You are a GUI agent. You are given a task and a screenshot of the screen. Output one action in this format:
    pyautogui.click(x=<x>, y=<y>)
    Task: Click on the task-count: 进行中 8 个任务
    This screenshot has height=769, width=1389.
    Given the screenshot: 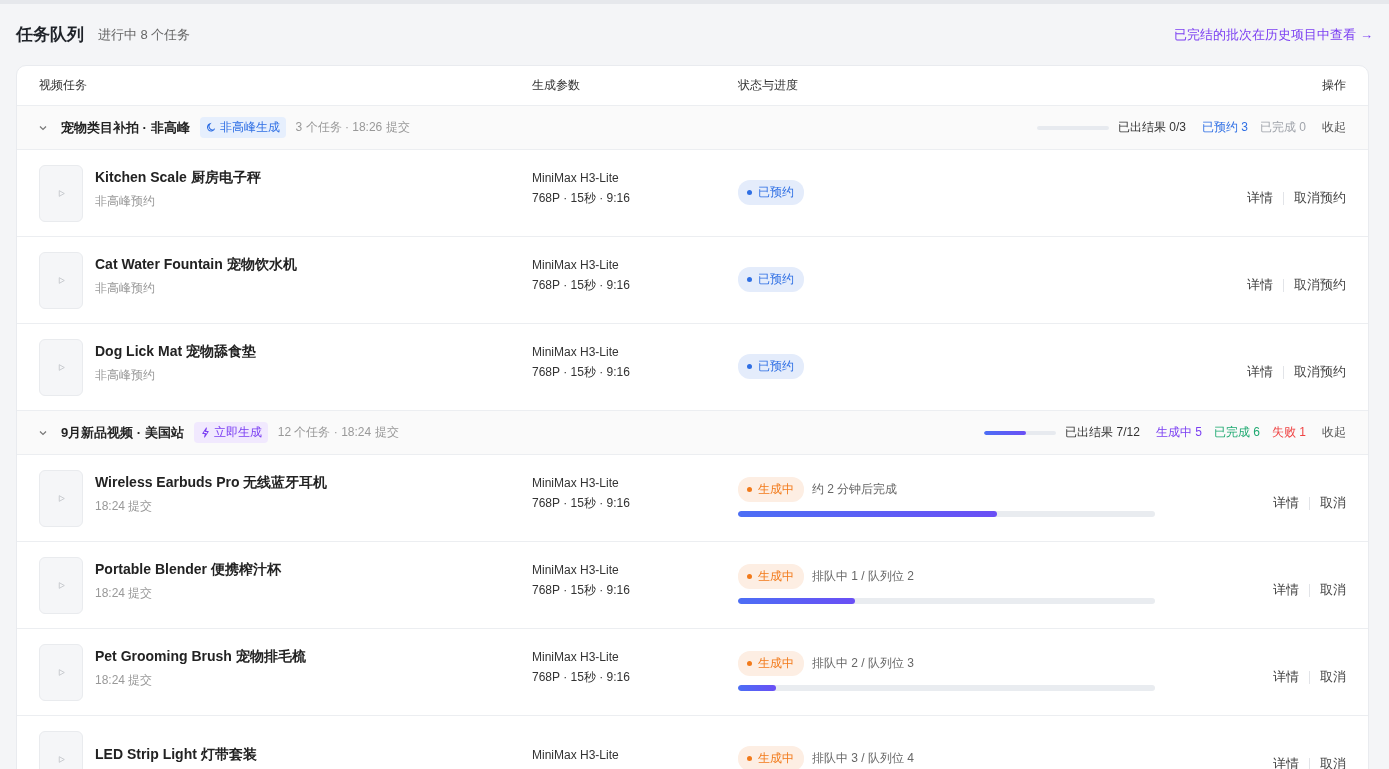 What is the action you would take?
    pyautogui.click(x=144, y=34)
    